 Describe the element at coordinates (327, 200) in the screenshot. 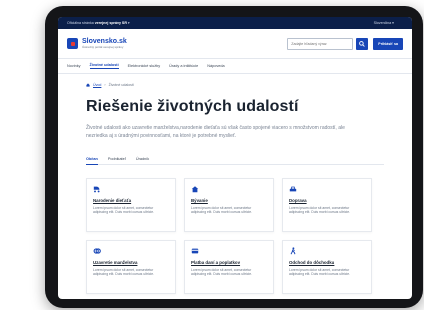

I see `card-title: Doprava` at that location.